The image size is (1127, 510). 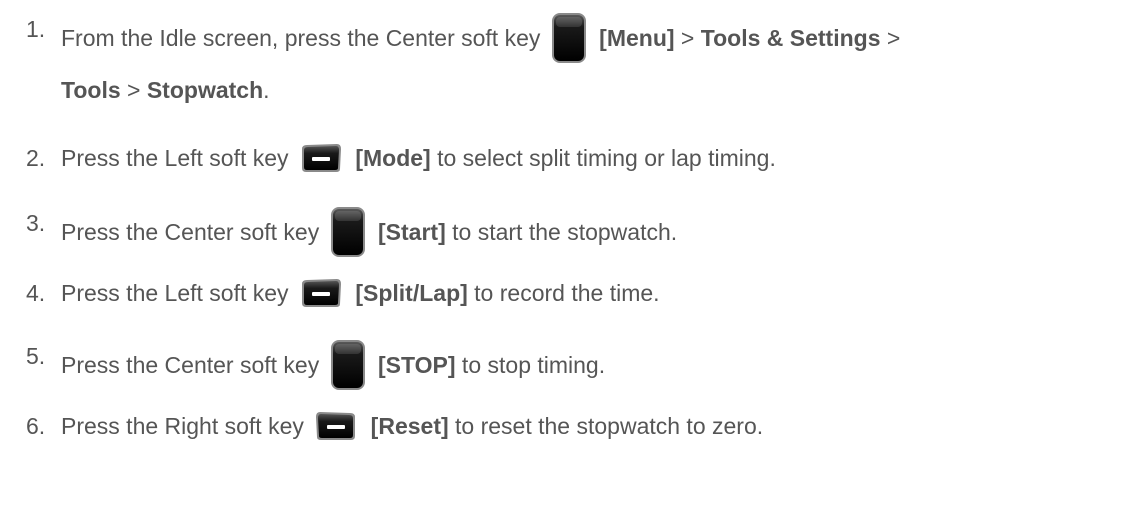 What do you see at coordinates (637, 38) in the screenshot?
I see `key-label: [Menu]` at bounding box center [637, 38].